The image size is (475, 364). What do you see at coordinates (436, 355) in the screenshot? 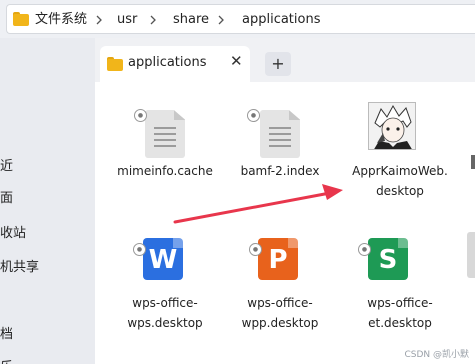
I see `watermark: CSDN @凯小默` at bounding box center [436, 355].